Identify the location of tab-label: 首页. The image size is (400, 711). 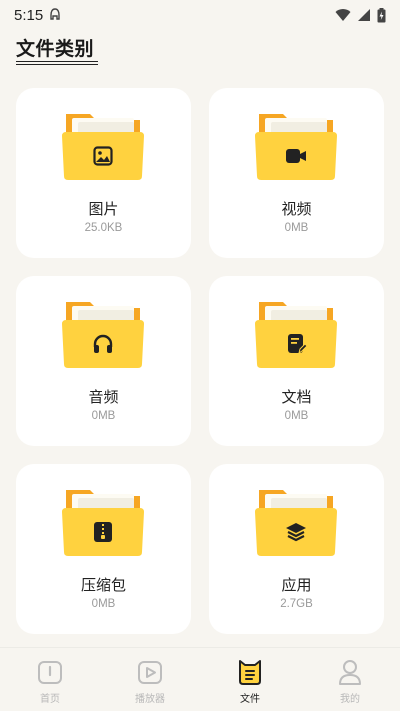
(50, 699).